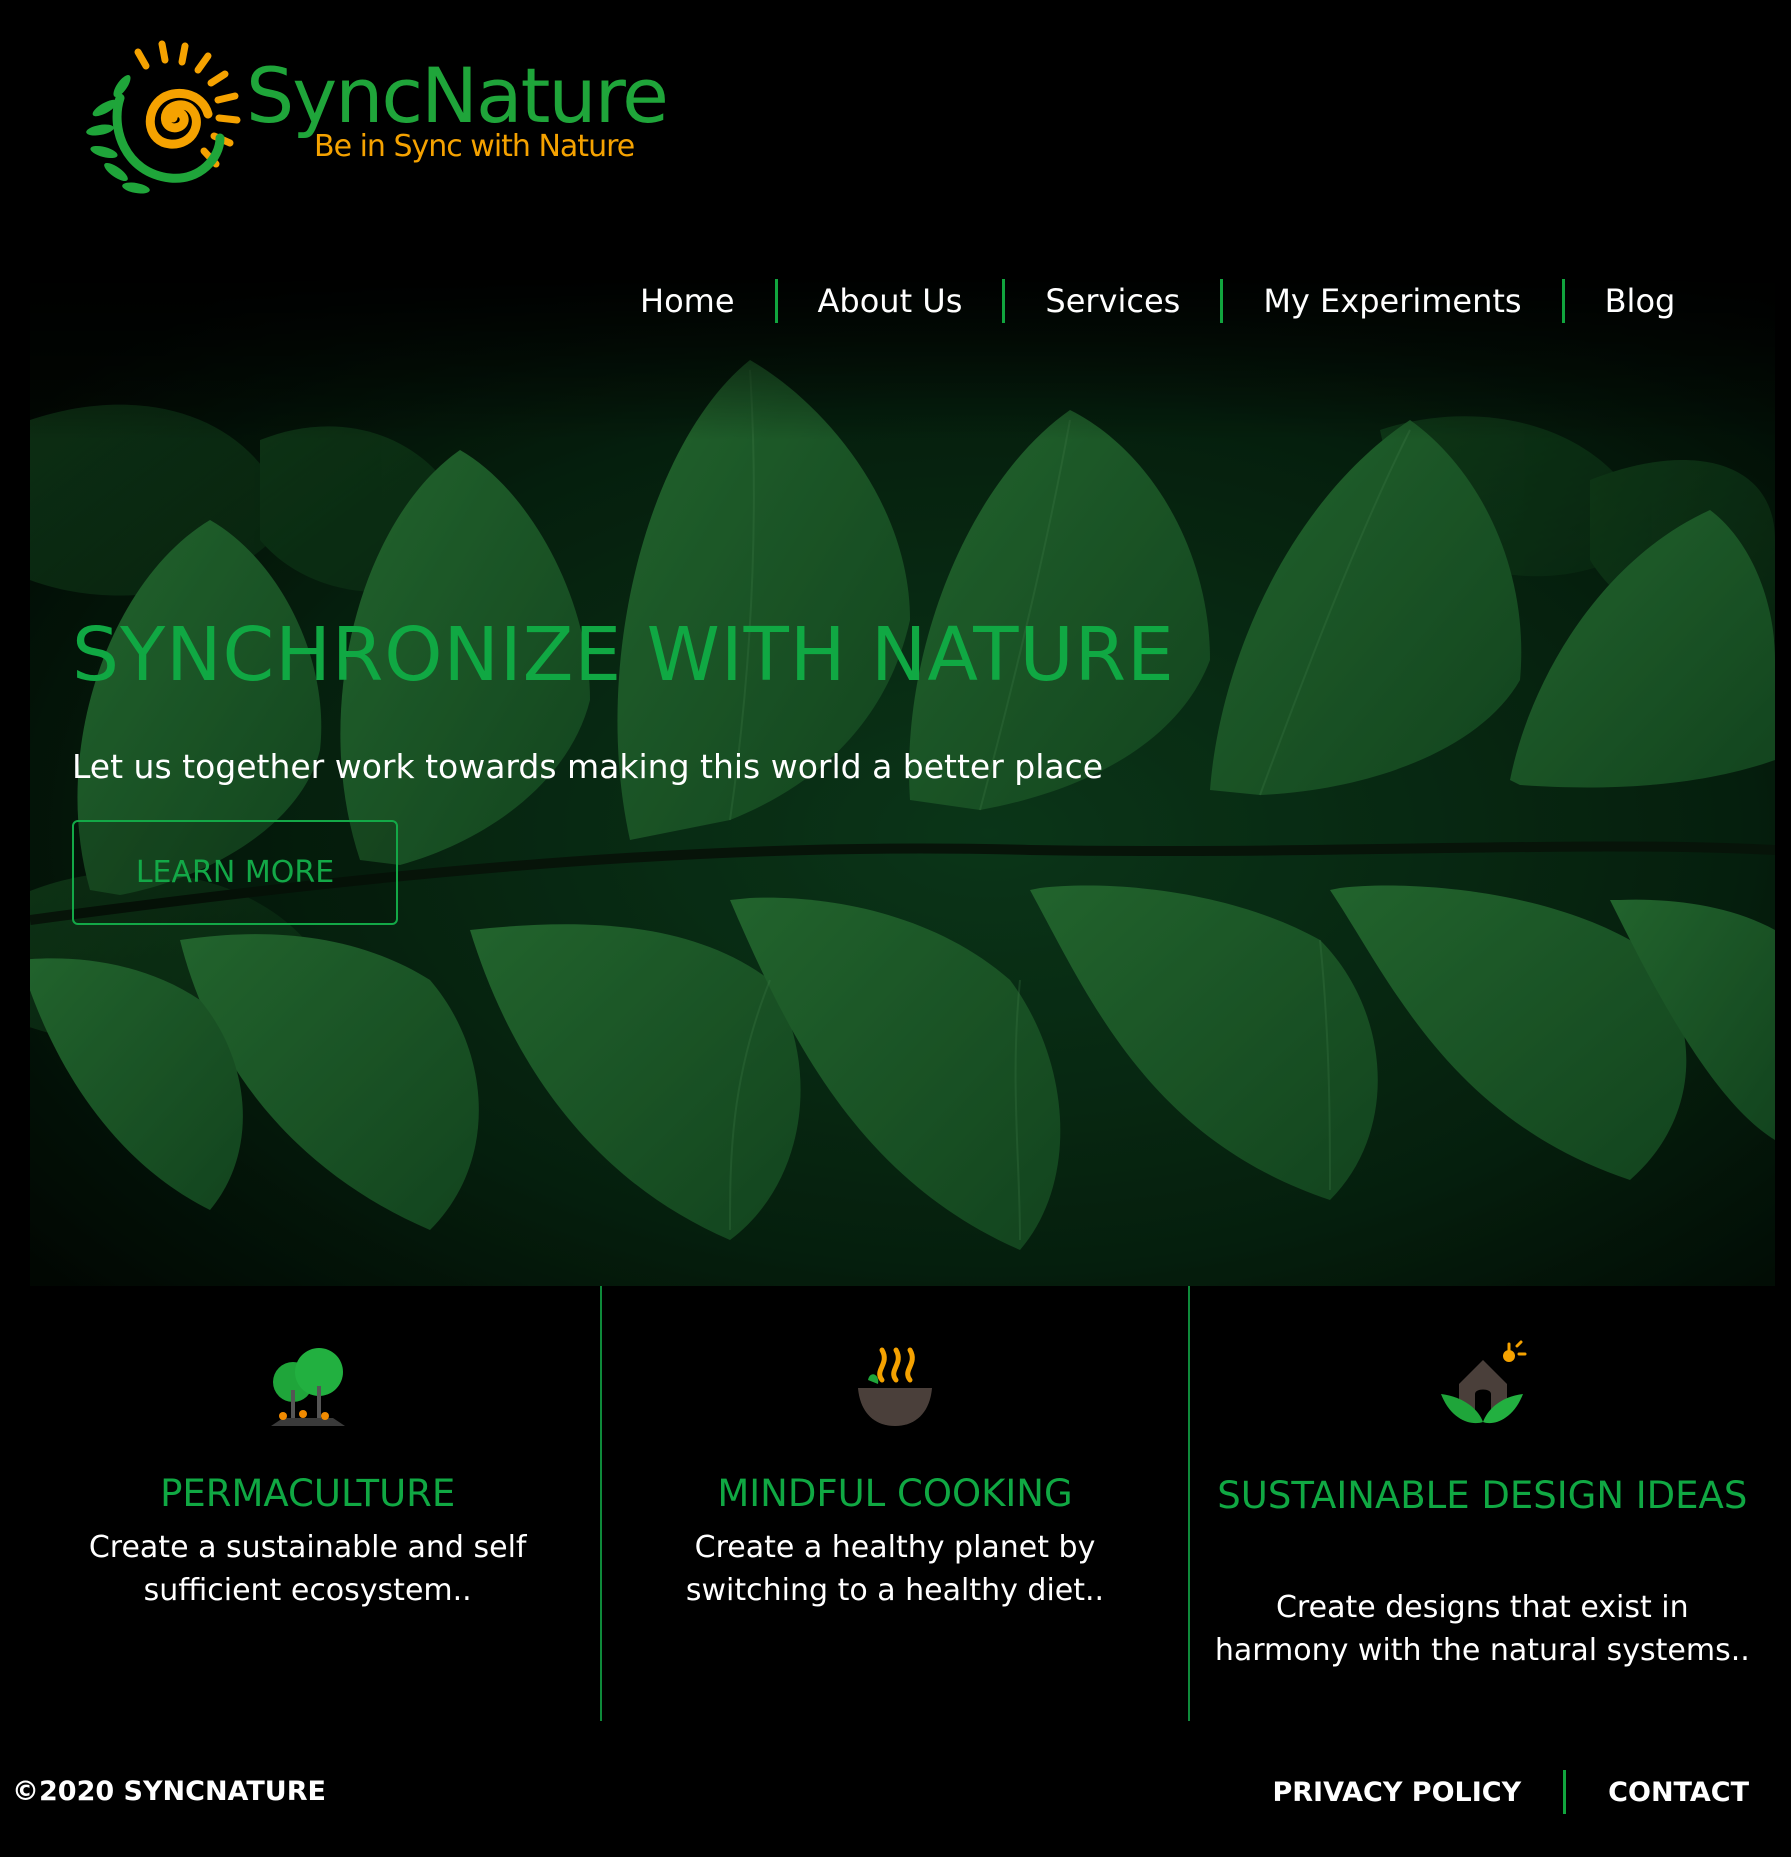 This screenshot has height=1857, width=1791. What do you see at coordinates (1392, 301) in the screenshot?
I see `nav-item-my-experiments: My Experiments` at bounding box center [1392, 301].